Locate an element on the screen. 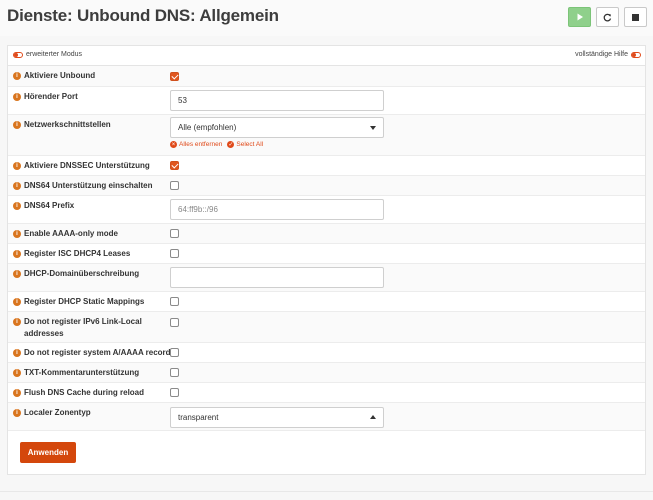 This screenshot has height=500, width=653. full-help-label: vollständige Hilfe is located at coordinates (601, 54).